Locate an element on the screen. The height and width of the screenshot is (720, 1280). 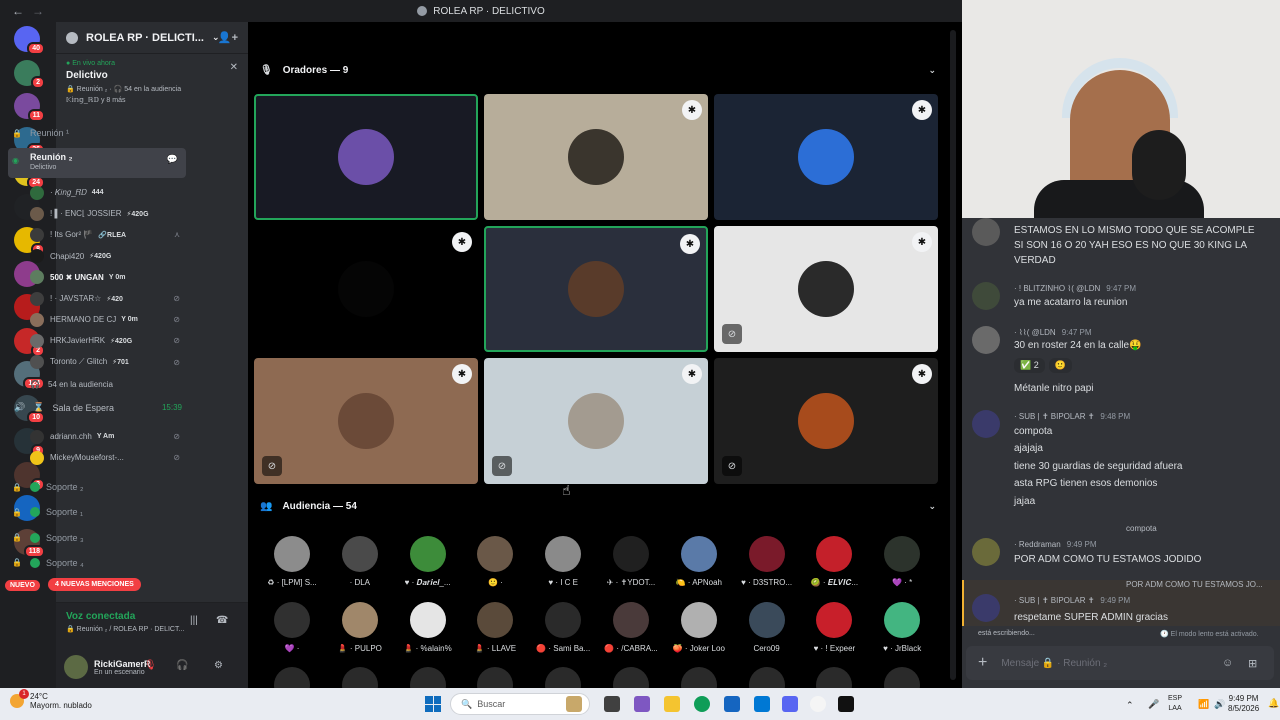
edge-browser-icon is located at coordinates (702, 704).